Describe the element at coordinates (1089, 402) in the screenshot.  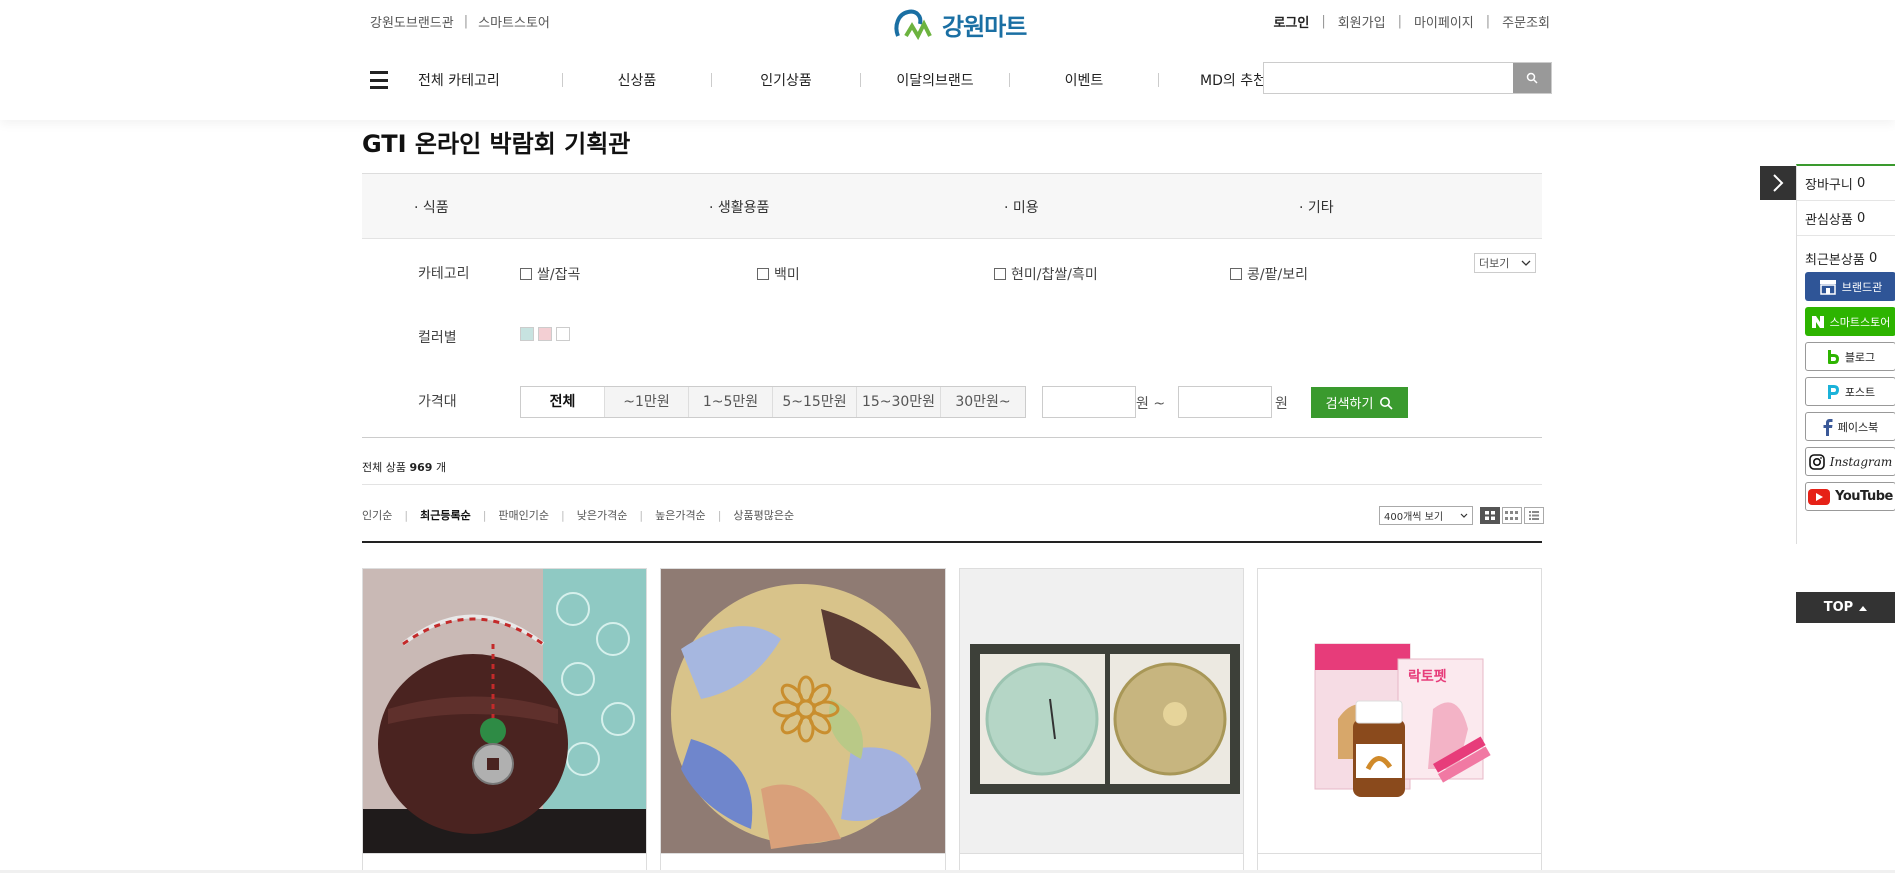
I see `price-min-input` at that location.